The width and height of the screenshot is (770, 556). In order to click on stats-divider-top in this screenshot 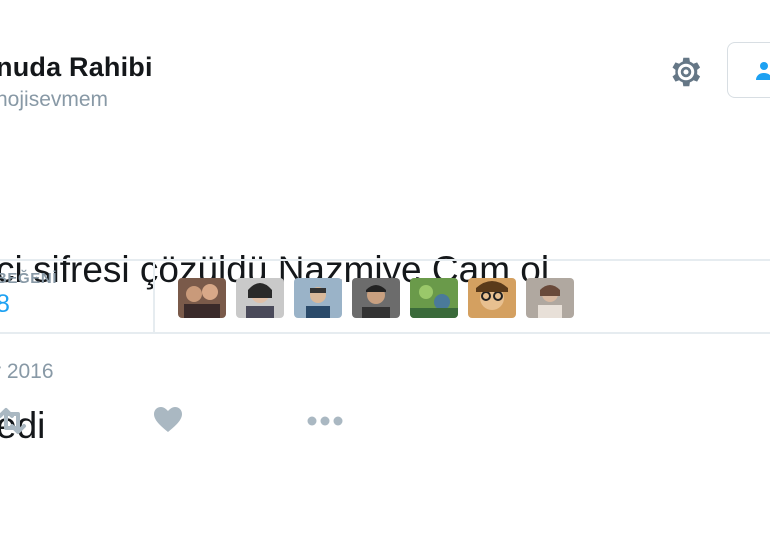, I will do `click(385, 260)`.